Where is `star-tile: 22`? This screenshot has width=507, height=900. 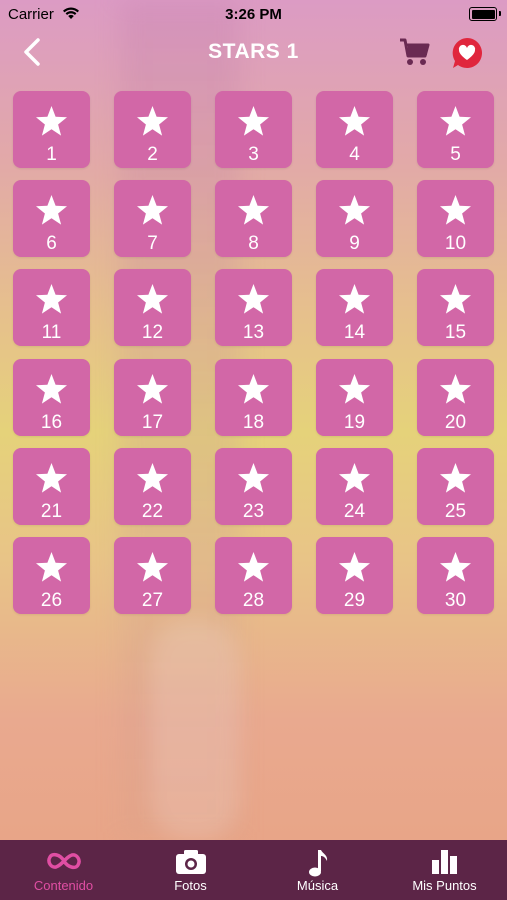 star-tile: 22 is located at coordinates (152, 486).